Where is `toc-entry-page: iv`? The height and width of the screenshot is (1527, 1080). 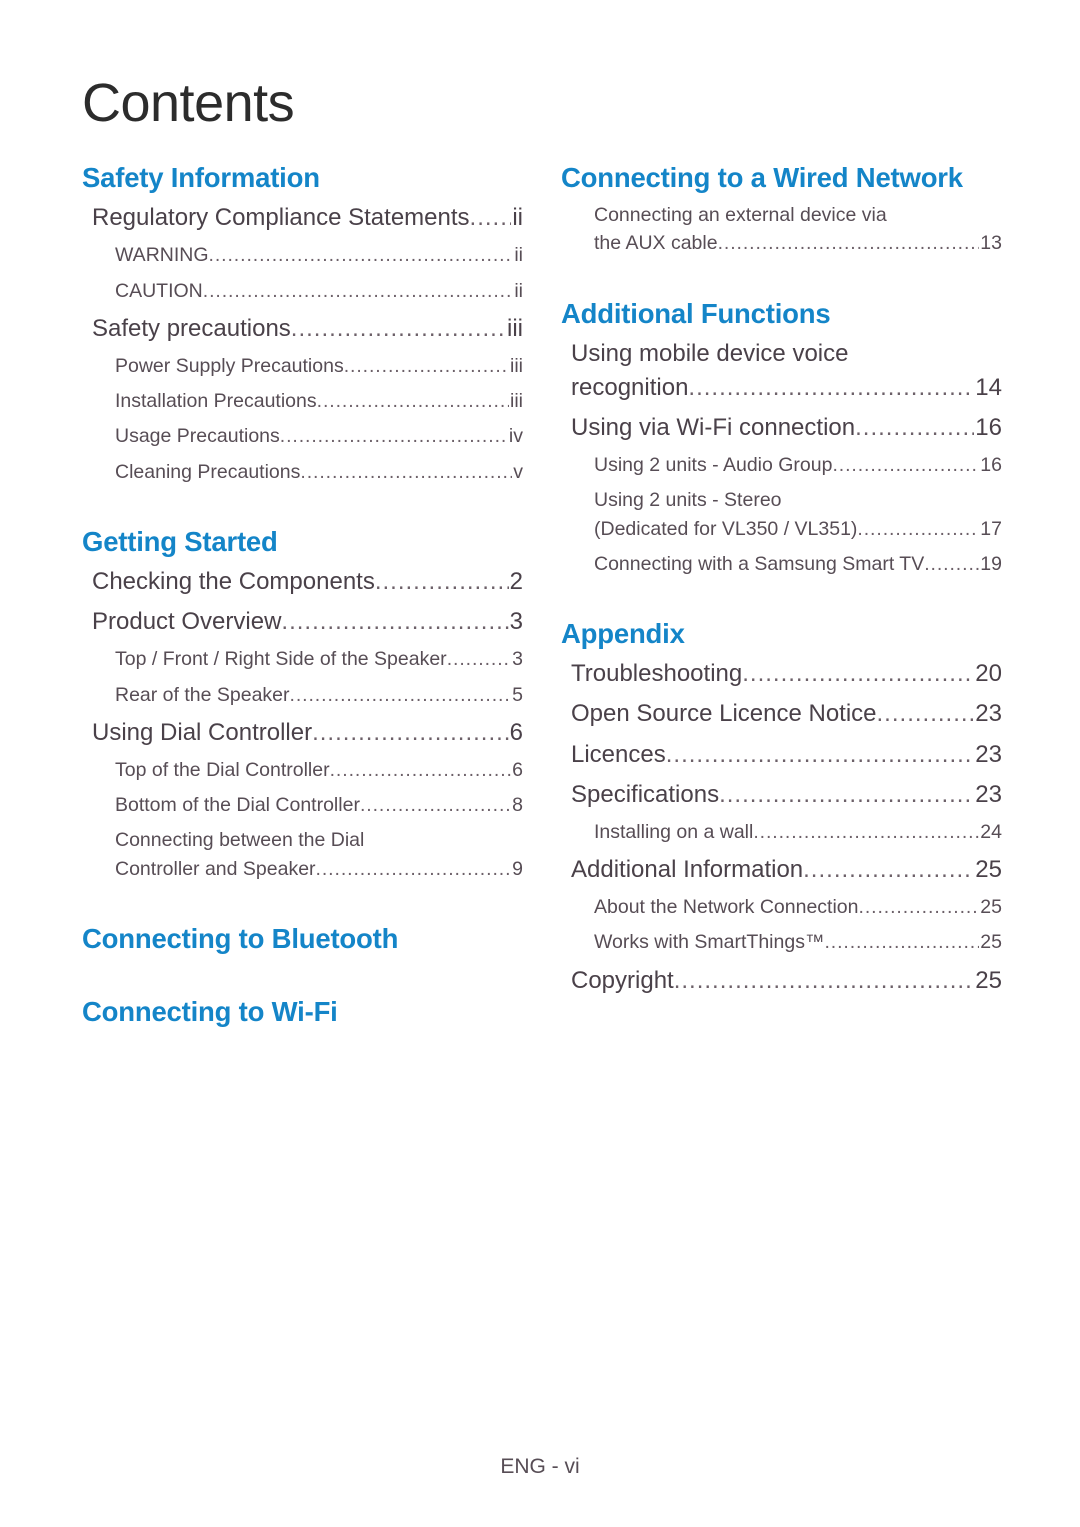 toc-entry-page: iv is located at coordinates (515, 436).